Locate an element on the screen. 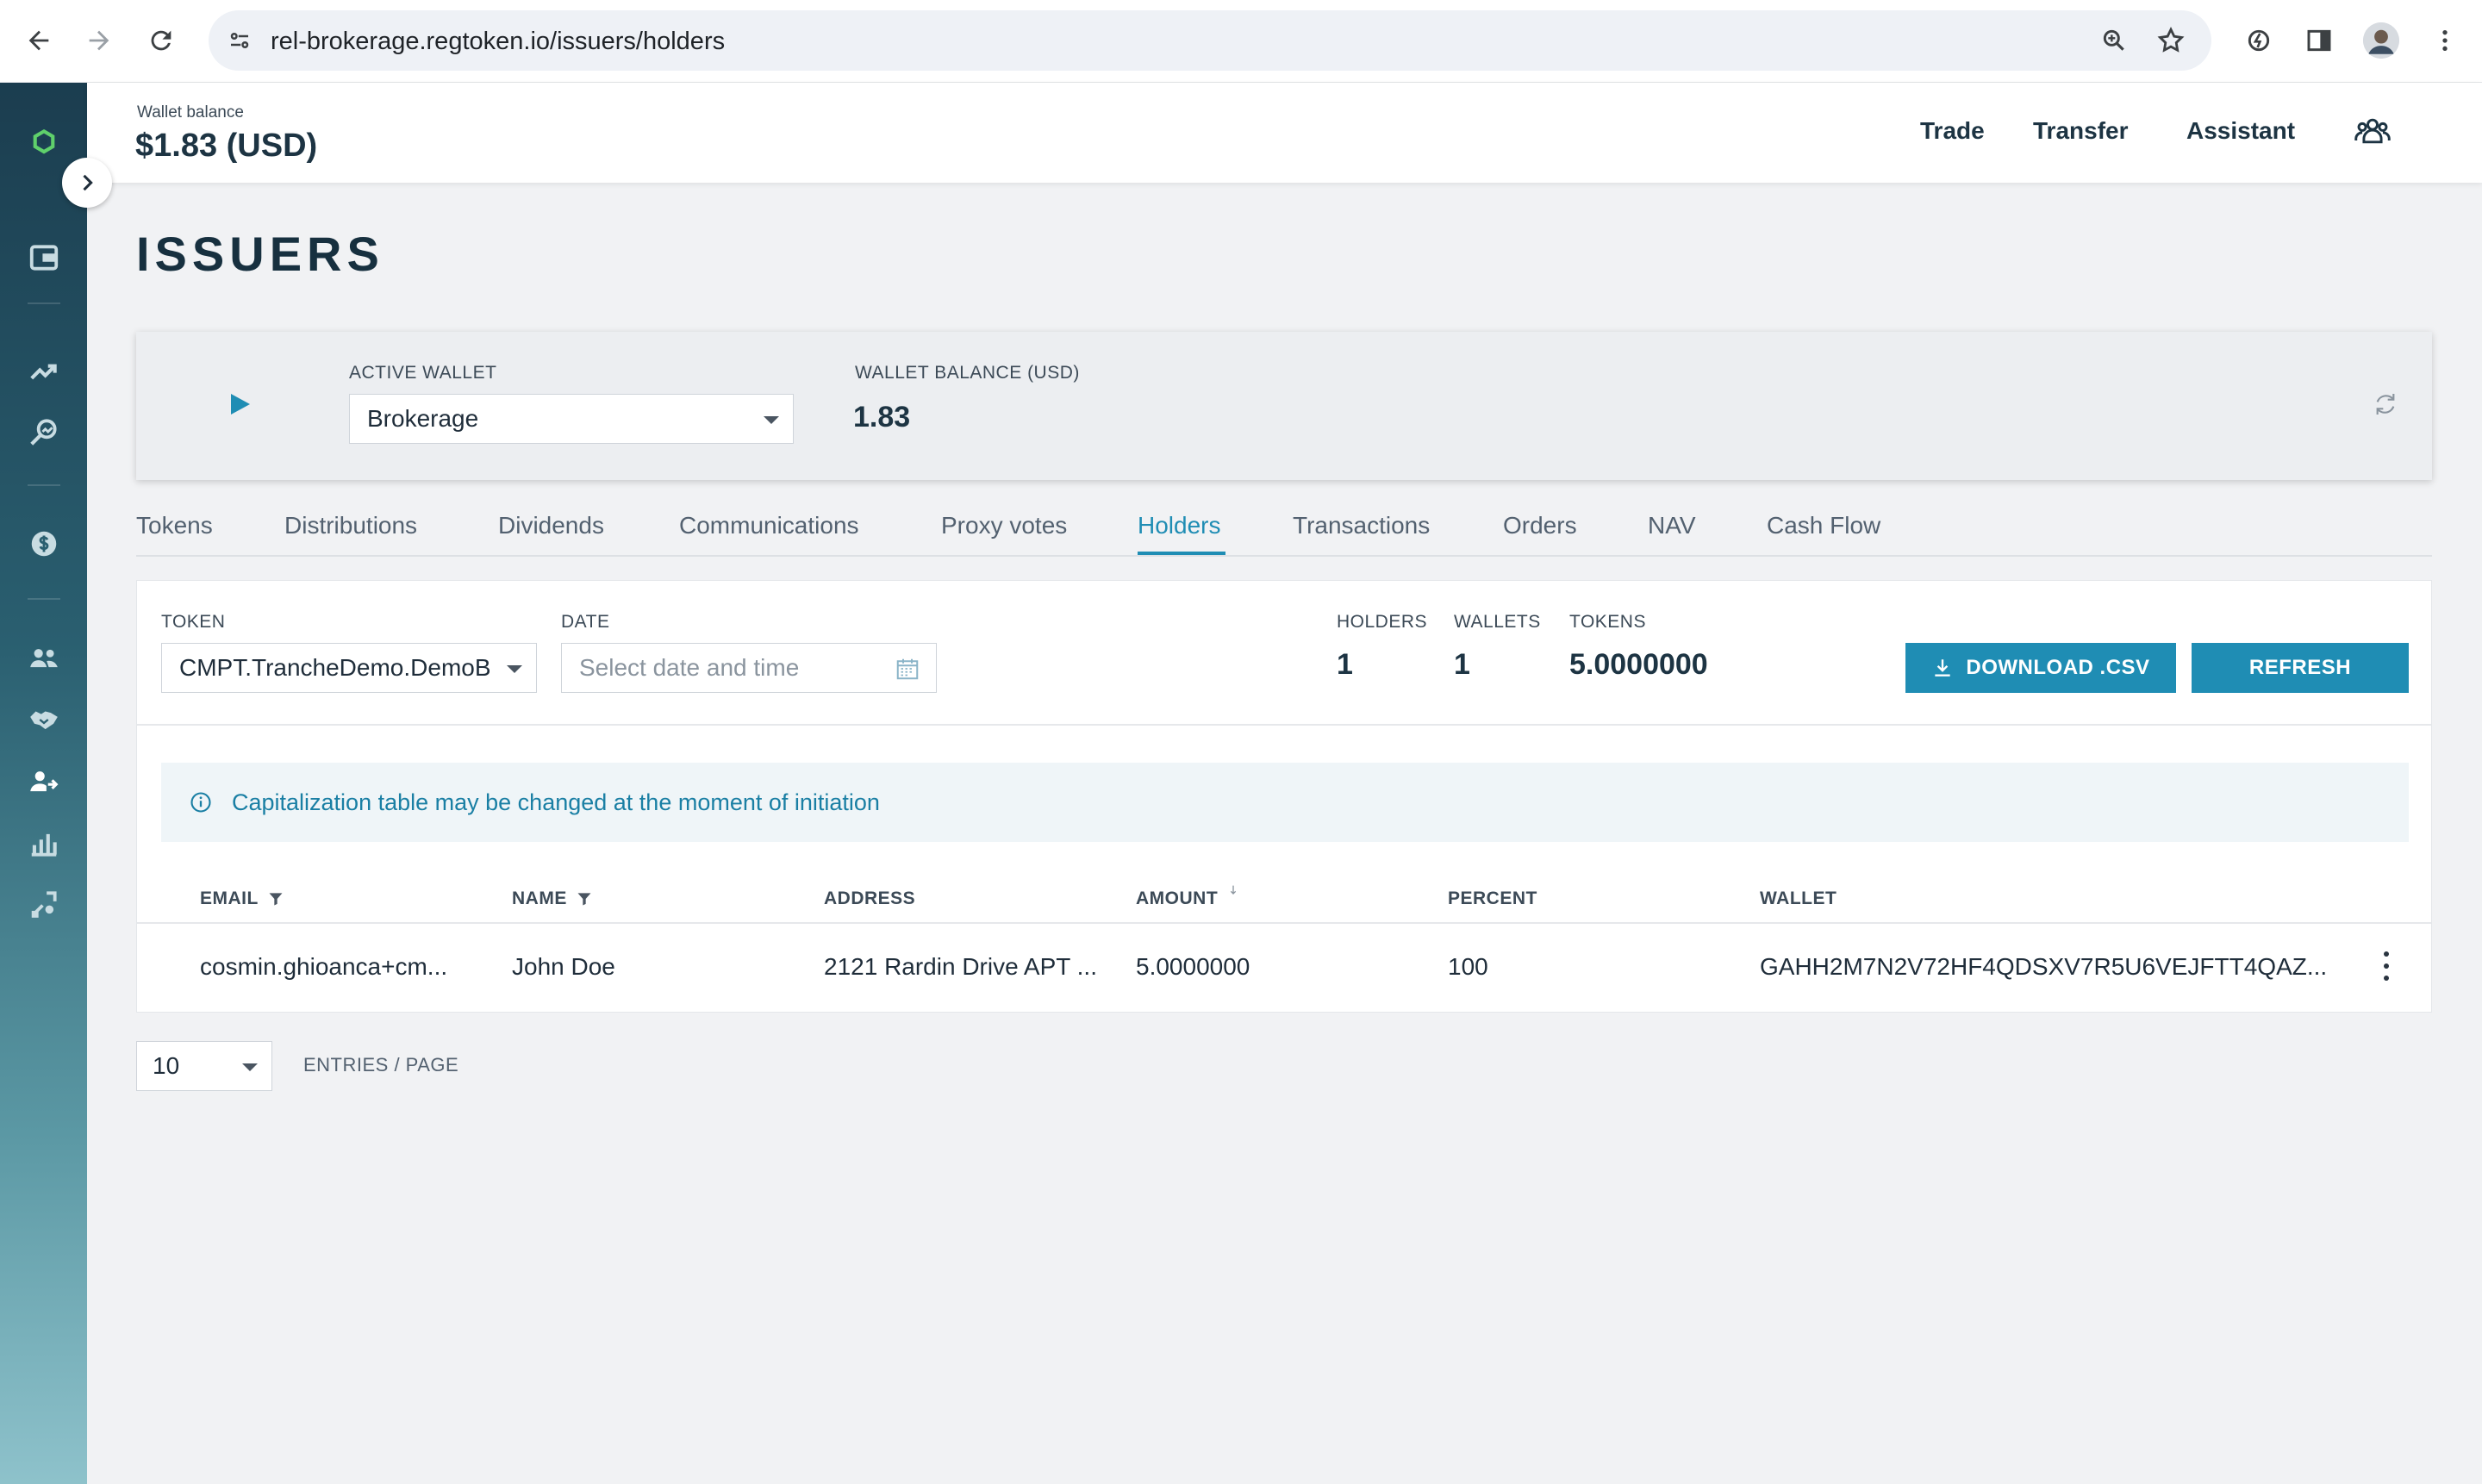 The width and height of the screenshot is (2482, 1484). column-header-amount: AMOUNT is located at coordinates (1188, 897).